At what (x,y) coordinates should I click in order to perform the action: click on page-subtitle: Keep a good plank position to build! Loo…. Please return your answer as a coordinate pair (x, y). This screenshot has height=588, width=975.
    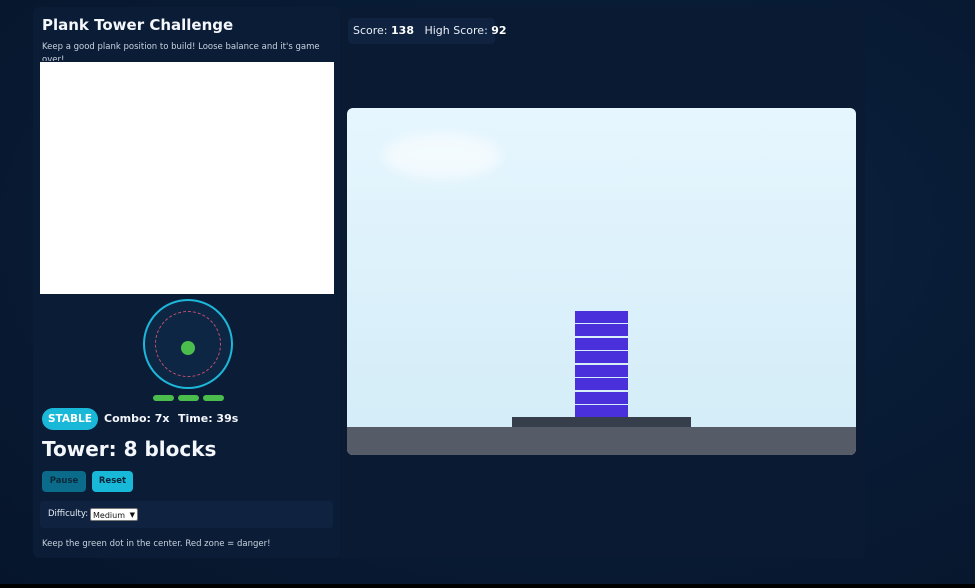
    Looking at the image, I should click on (181, 51).